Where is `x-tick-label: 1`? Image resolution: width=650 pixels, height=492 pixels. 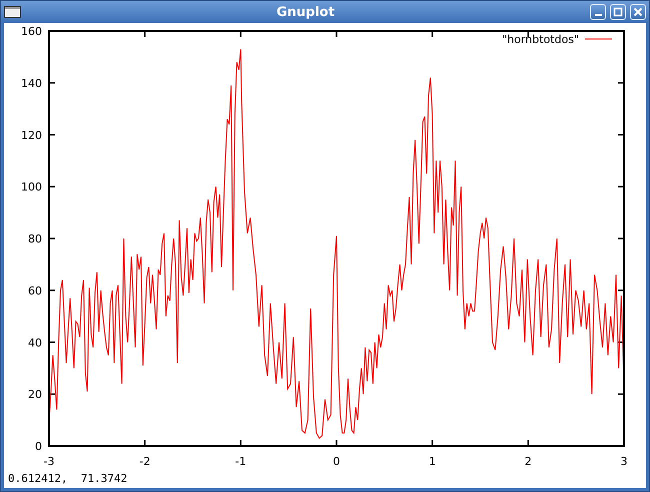 x-tick-label: 1 is located at coordinates (432, 461).